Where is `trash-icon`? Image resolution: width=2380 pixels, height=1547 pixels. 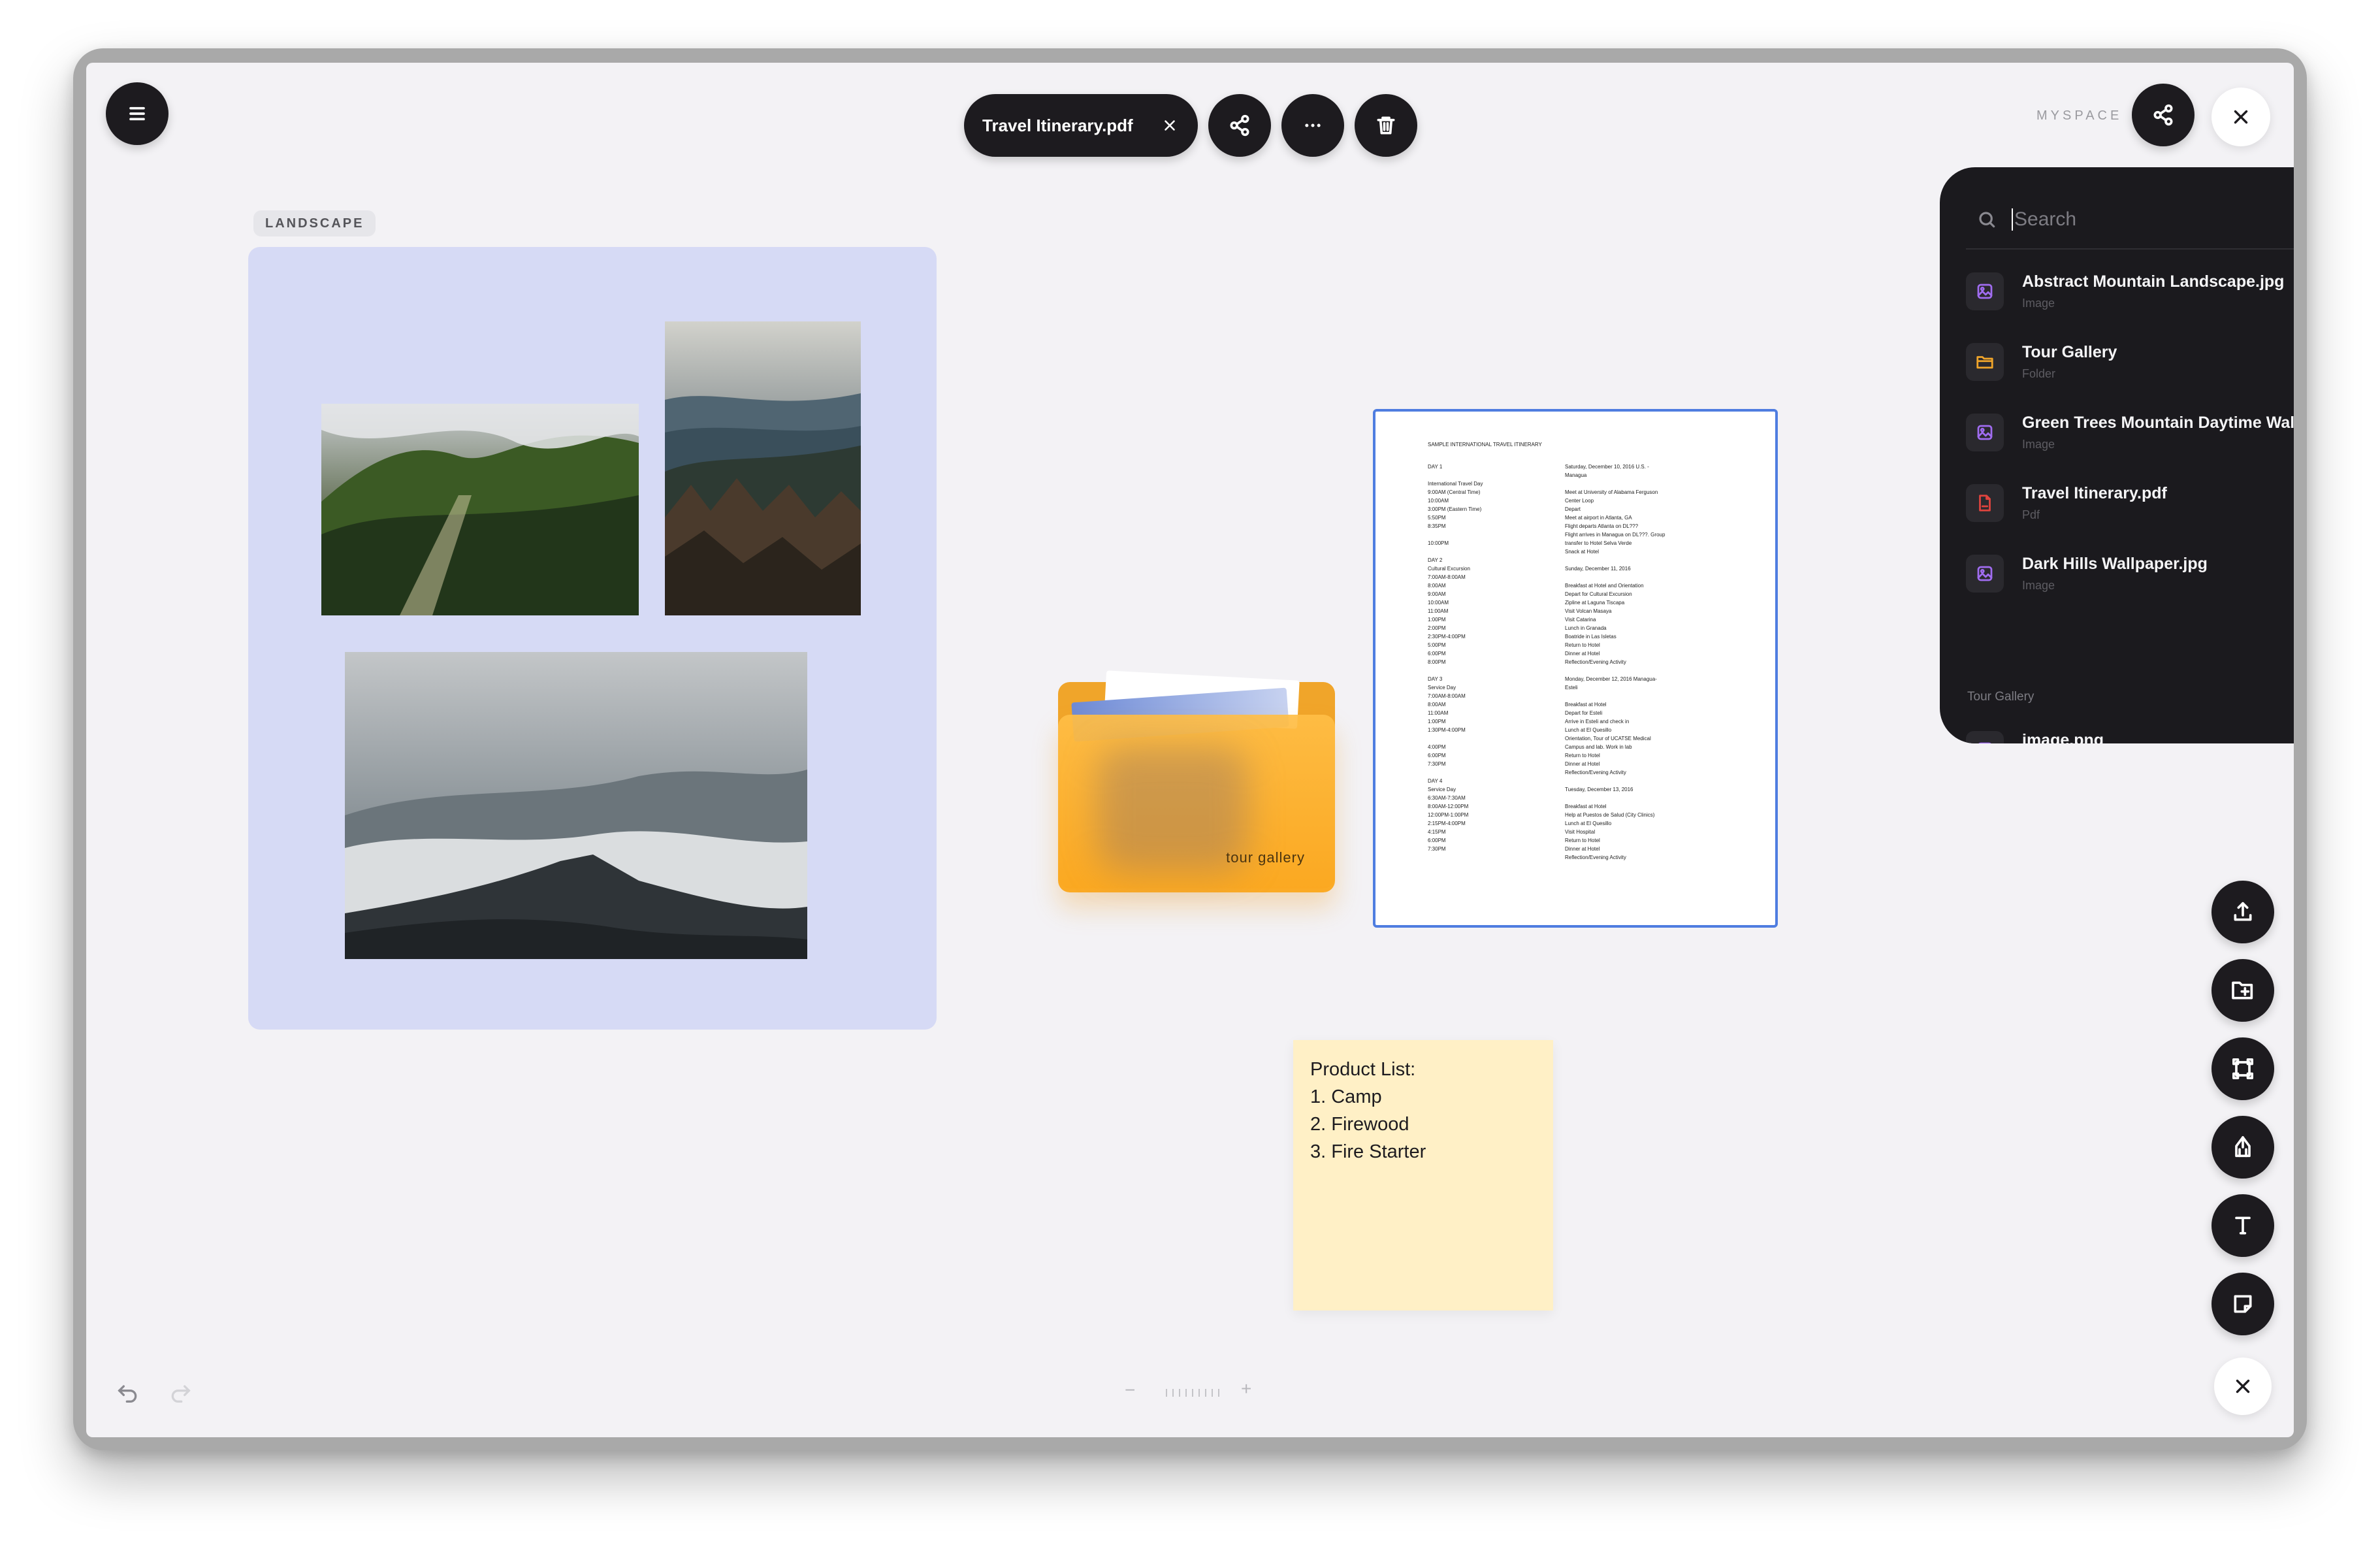 trash-icon is located at coordinates (1386, 126).